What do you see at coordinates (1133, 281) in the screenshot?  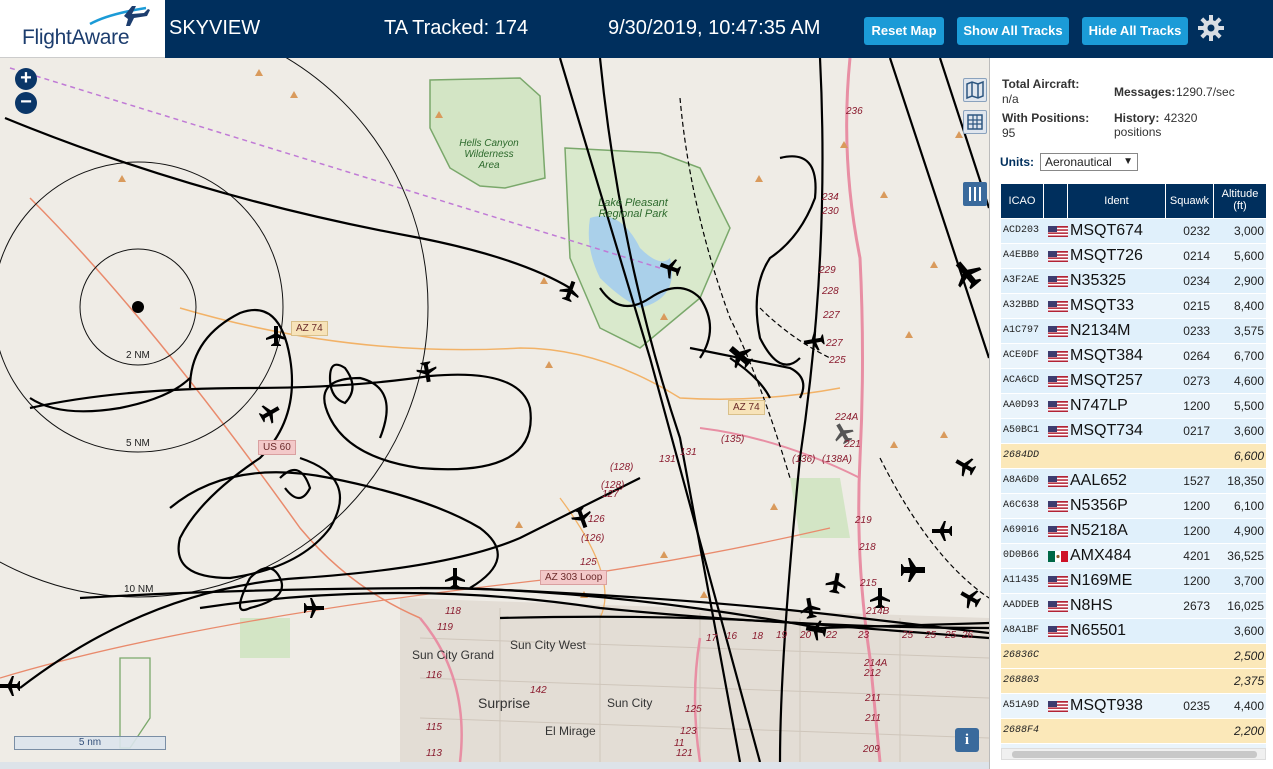 I see `table-row: A3F2AE N35325 0234 2,900` at bounding box center [1133, 281].